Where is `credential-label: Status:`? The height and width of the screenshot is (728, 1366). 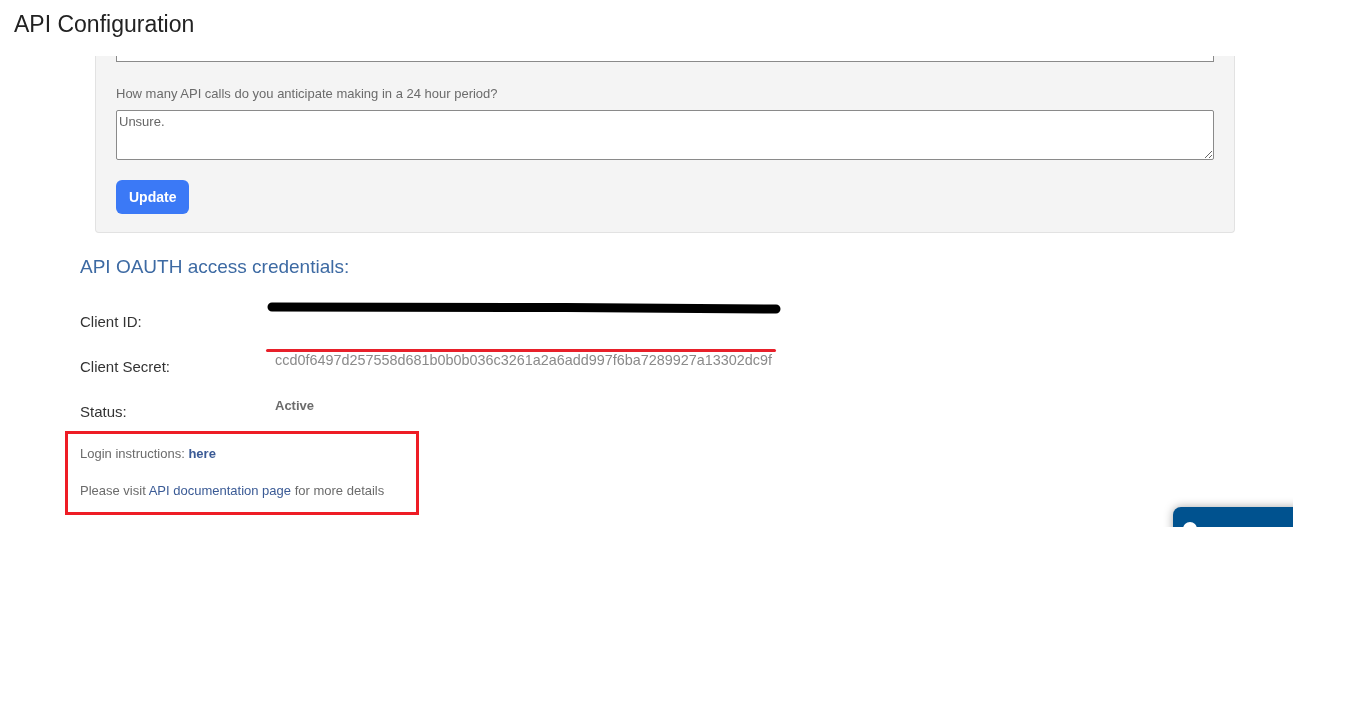 credential-label: Status: is located at coordinates (104, 411).